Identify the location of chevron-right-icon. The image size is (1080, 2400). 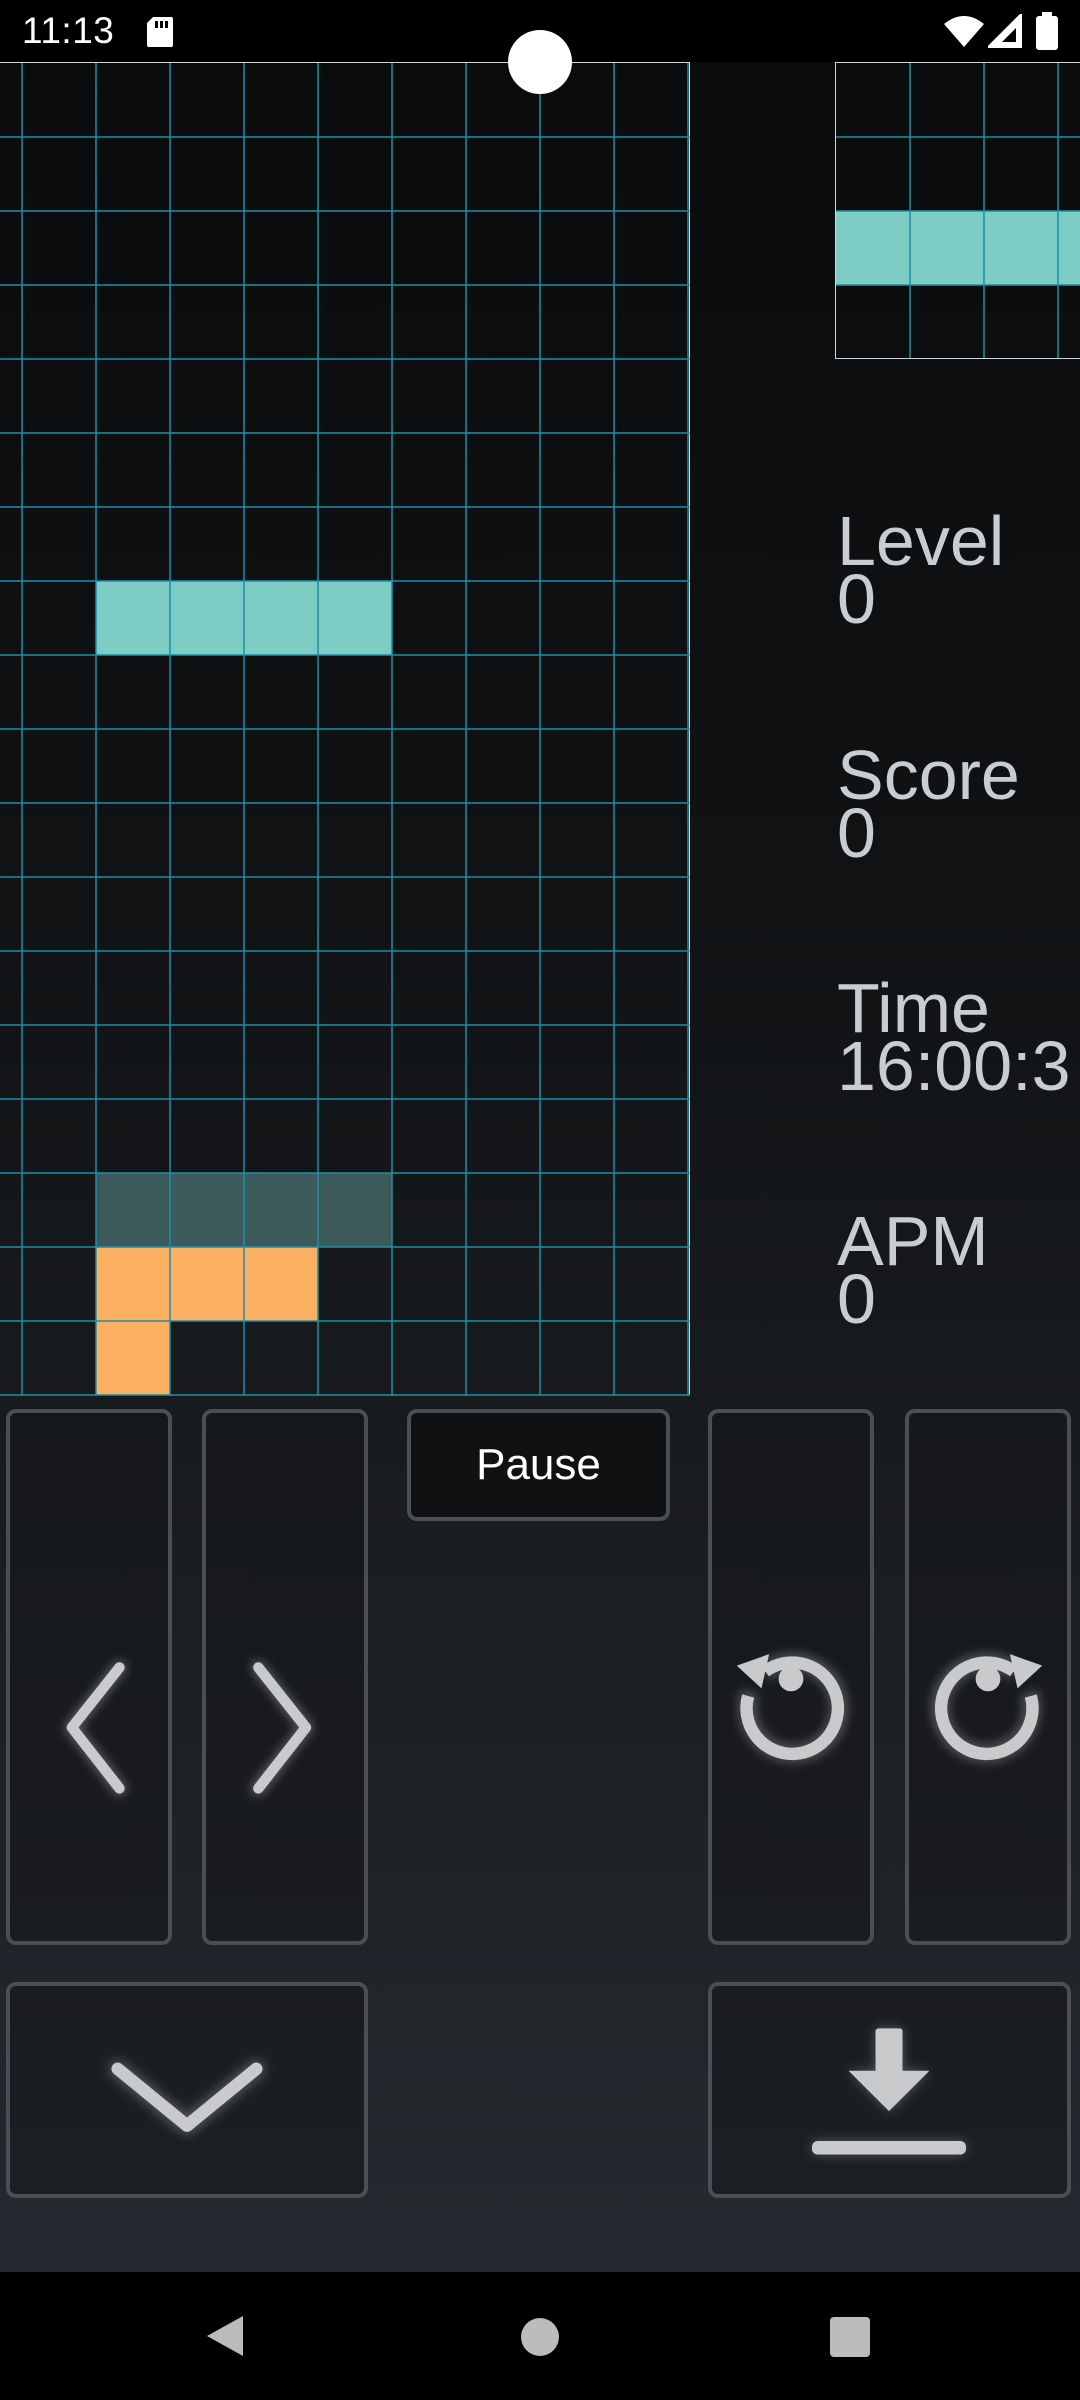
(282, 1727).